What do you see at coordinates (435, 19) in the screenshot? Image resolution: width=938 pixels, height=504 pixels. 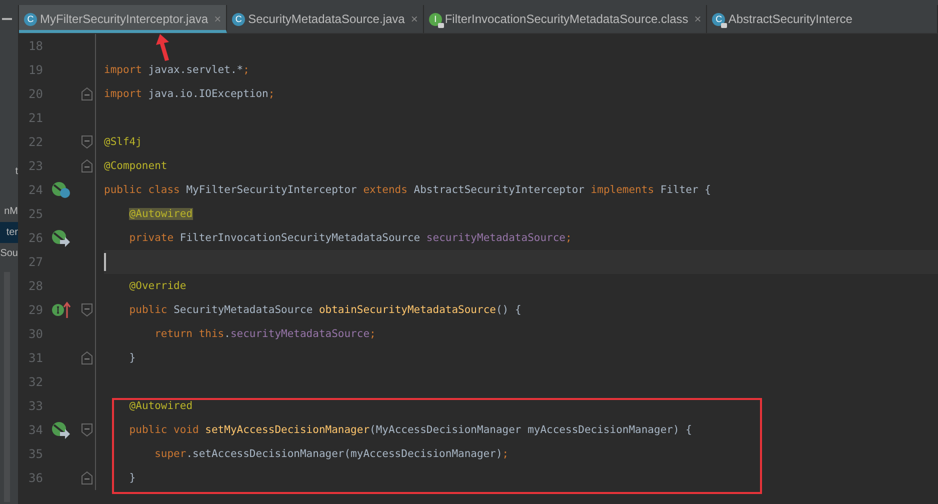 I see `file-type-icon: I` at bounding box center [435, 19].